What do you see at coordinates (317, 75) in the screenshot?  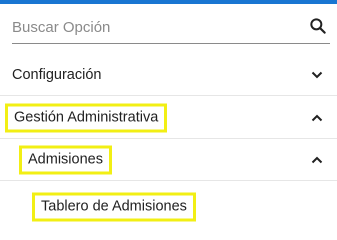 I see `chevron-down-icon` at bounding box center [317, 75].